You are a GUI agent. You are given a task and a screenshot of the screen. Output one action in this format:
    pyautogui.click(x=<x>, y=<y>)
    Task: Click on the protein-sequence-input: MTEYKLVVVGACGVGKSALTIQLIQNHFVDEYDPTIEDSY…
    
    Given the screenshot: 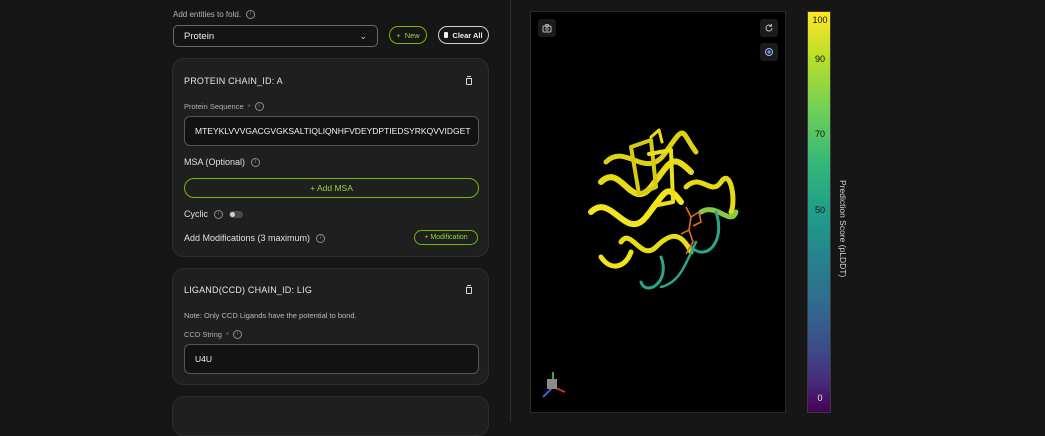 What is the action you would take?
    pyautogui.click(x=331, y=131)
    